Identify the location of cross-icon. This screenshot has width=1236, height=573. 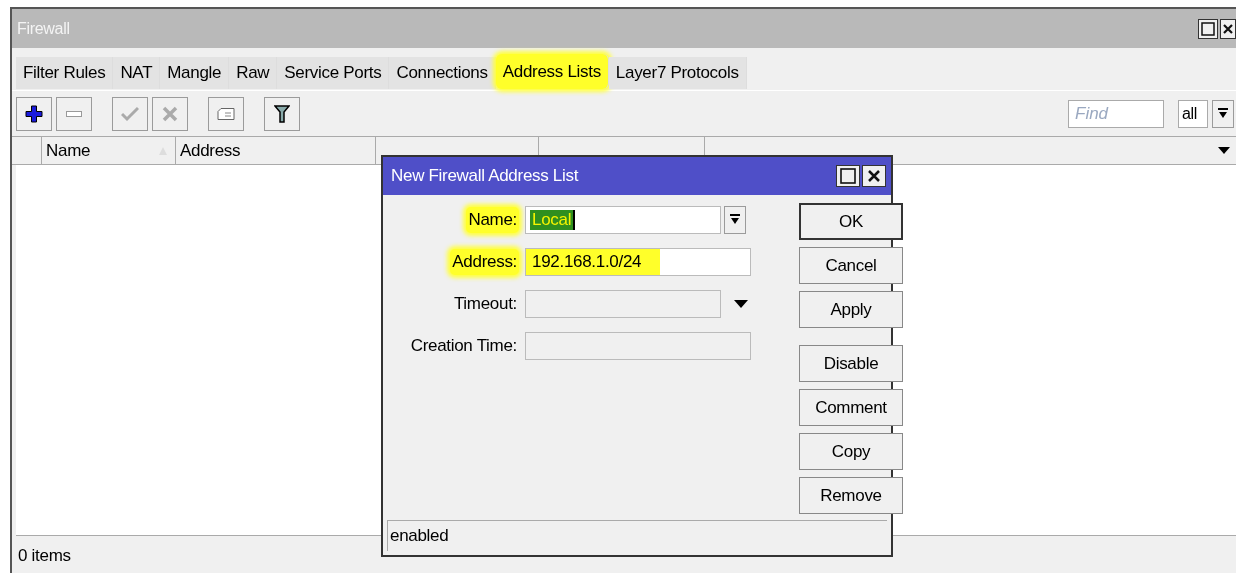
(170, 114).